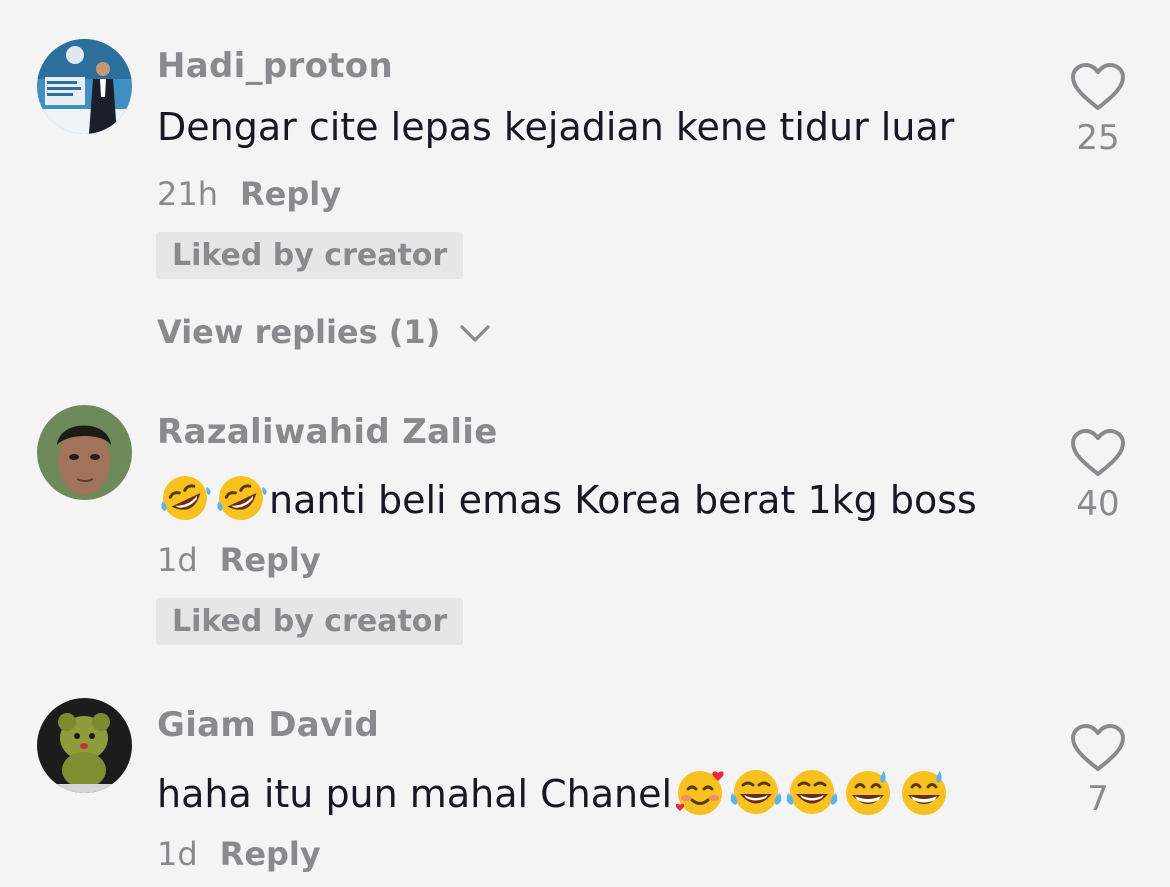 Image resolution: width=1170 pixels, height=887 pixels. Describe the element at coordinates (1098, 138) in the screenshot. I see `like-count: 25` at that location.